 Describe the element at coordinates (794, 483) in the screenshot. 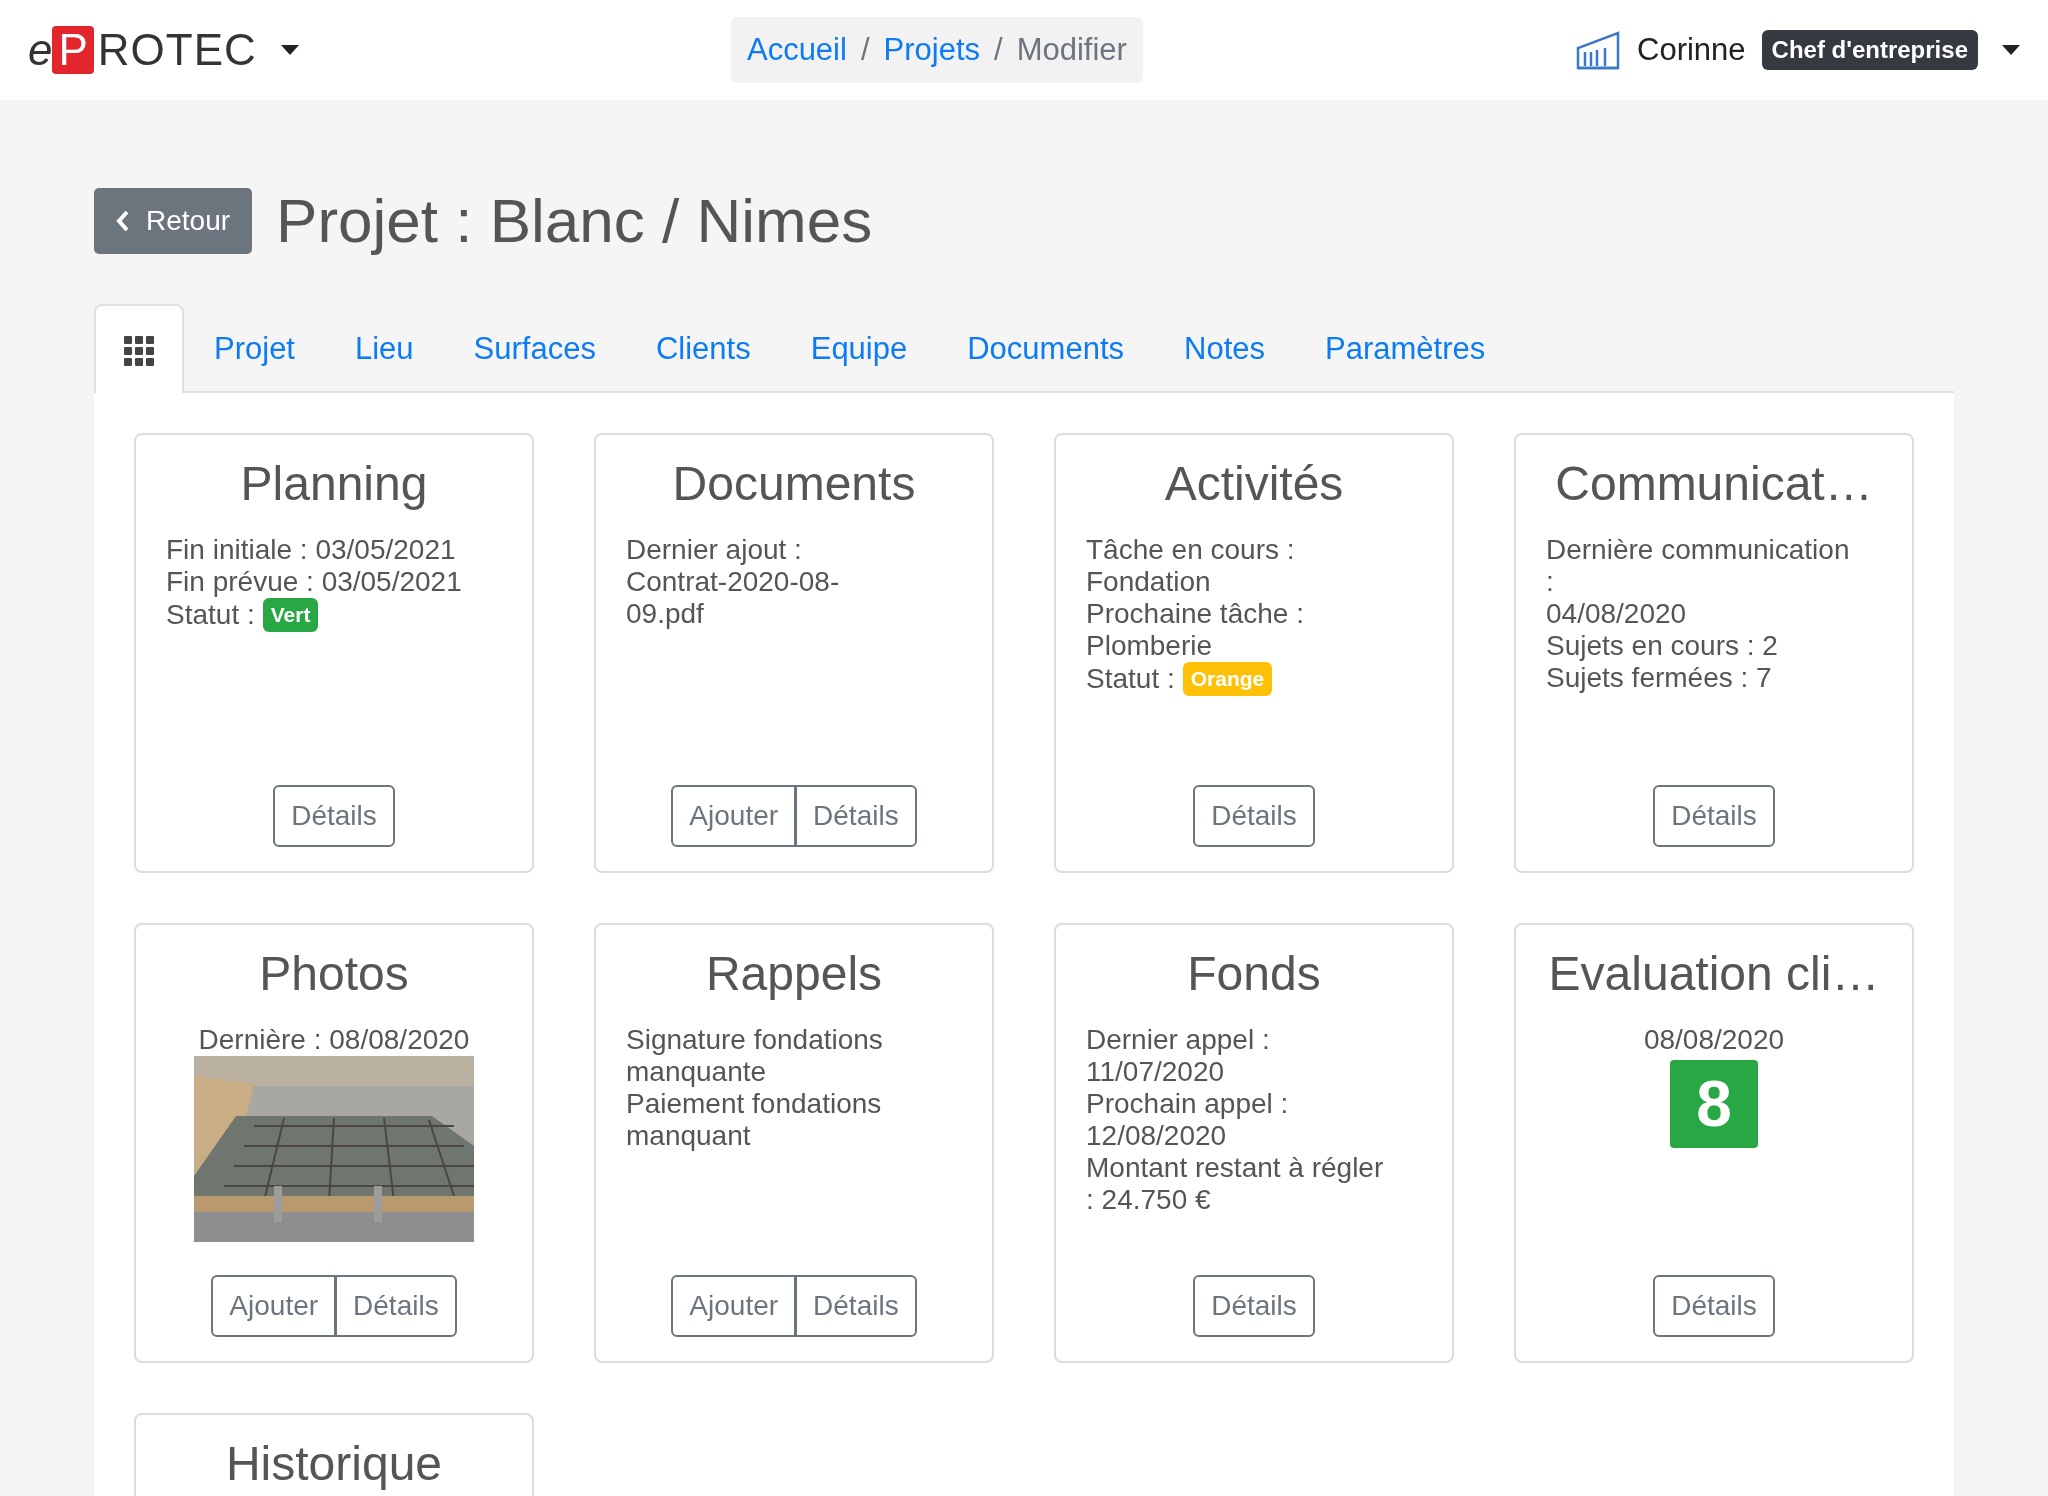

I see `card-title: Documents` at that location.